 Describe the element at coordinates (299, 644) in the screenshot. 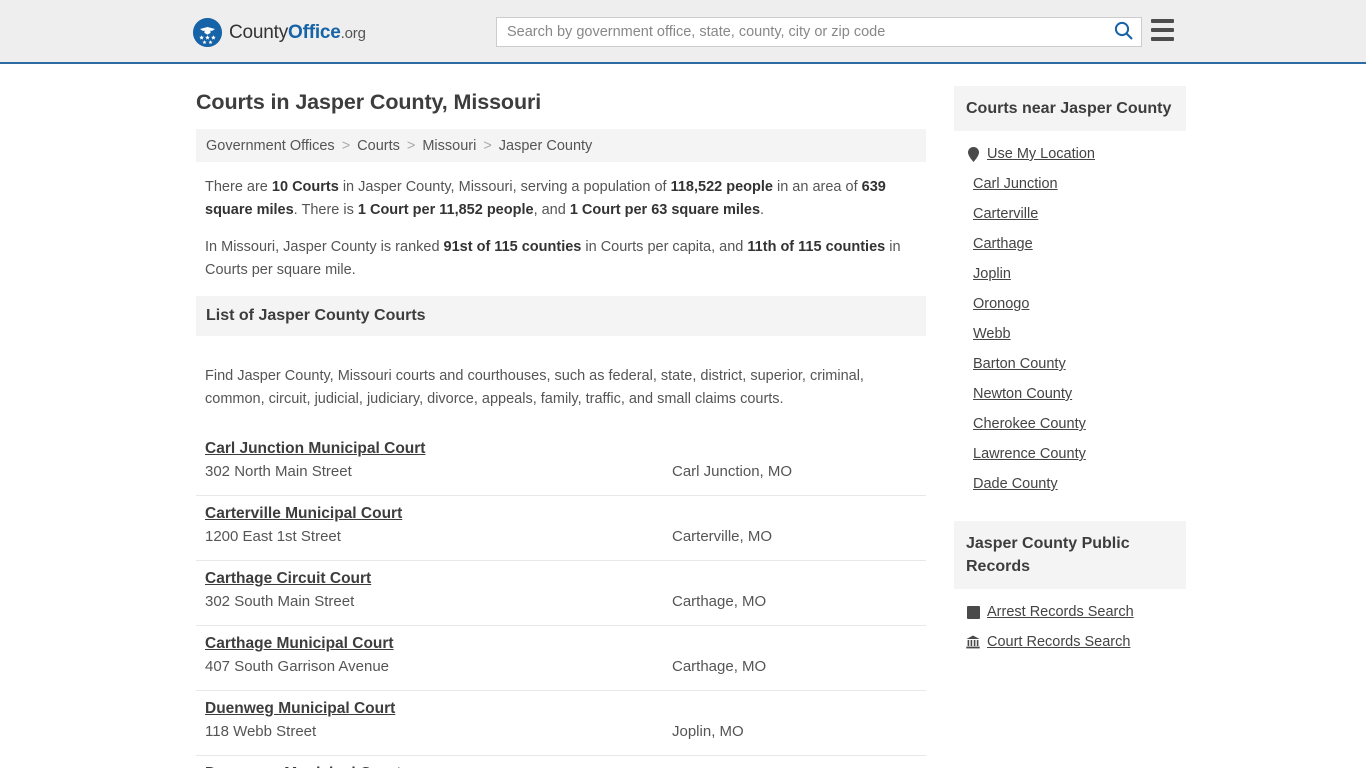

I see `court-name-link: Carthage Municipal Court` at that location.